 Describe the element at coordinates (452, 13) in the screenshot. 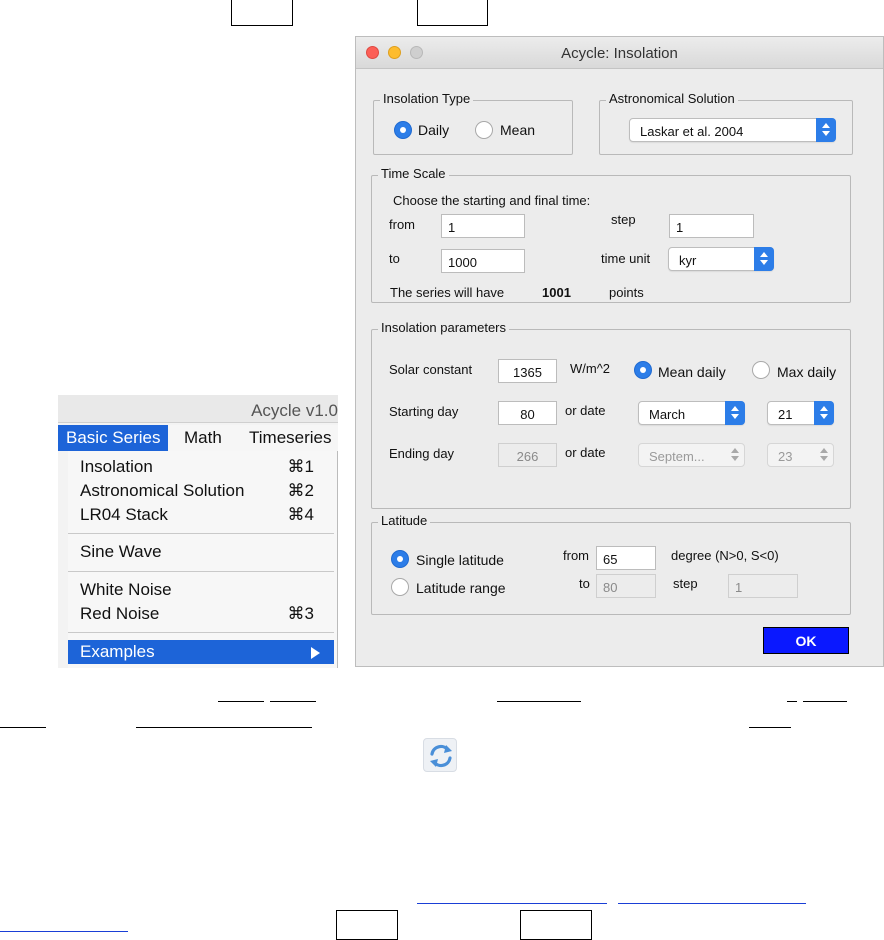

I see `top-box-right` at that location.